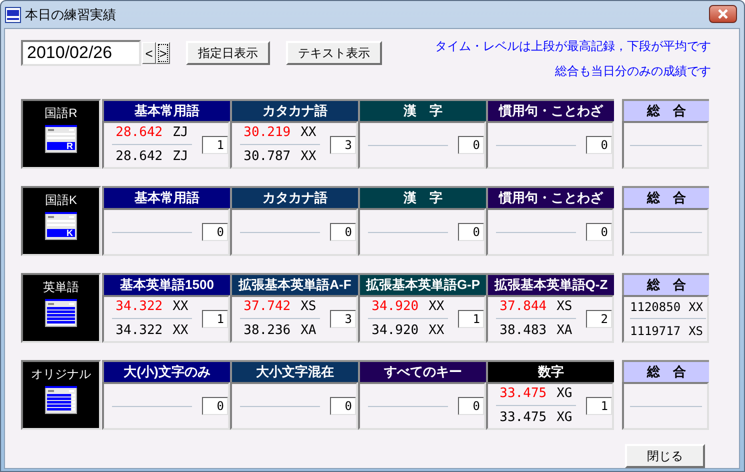 This screenshot has height=472, width=745. What do you see at coordinates (573, 46) in the screenshot?
I see `note-text: タイム・レベルは上段が最高記録，下段が平均です` at bounding box center [573, 46].